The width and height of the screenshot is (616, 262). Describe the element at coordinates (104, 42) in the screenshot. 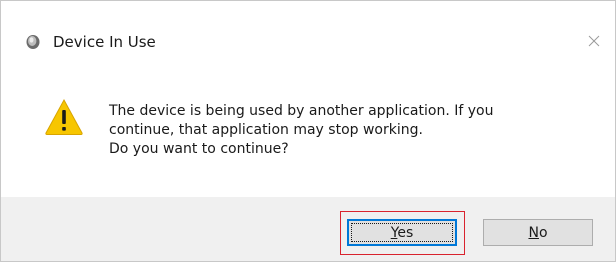

I see `window-title: Device In Use` at that location.